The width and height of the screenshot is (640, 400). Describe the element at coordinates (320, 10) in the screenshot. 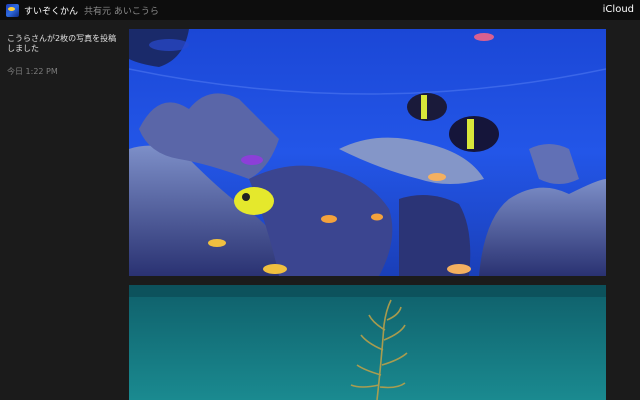

I see `top-bar: すいぞくかん 共有元 あいこうら iCloud` at that location.